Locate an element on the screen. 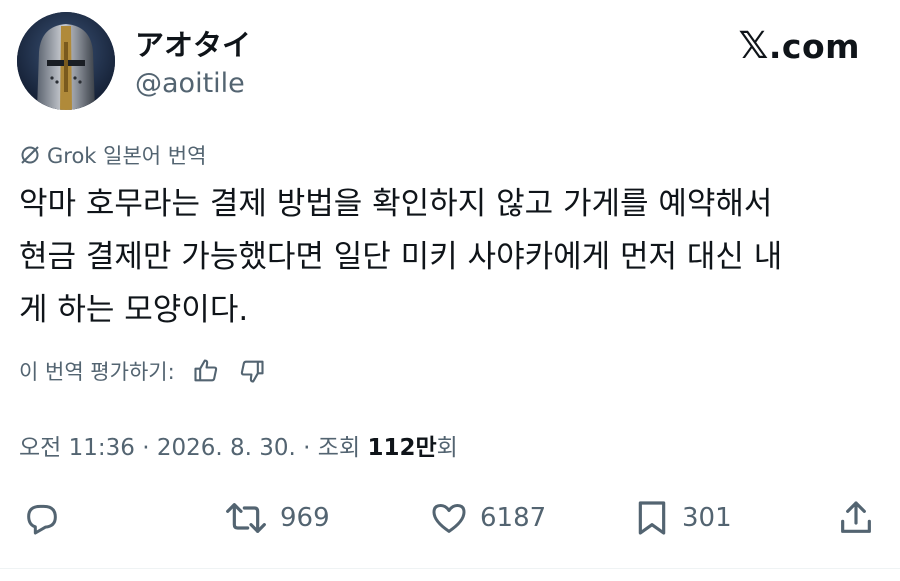  reply-icon is located at coordinates (42, 519).